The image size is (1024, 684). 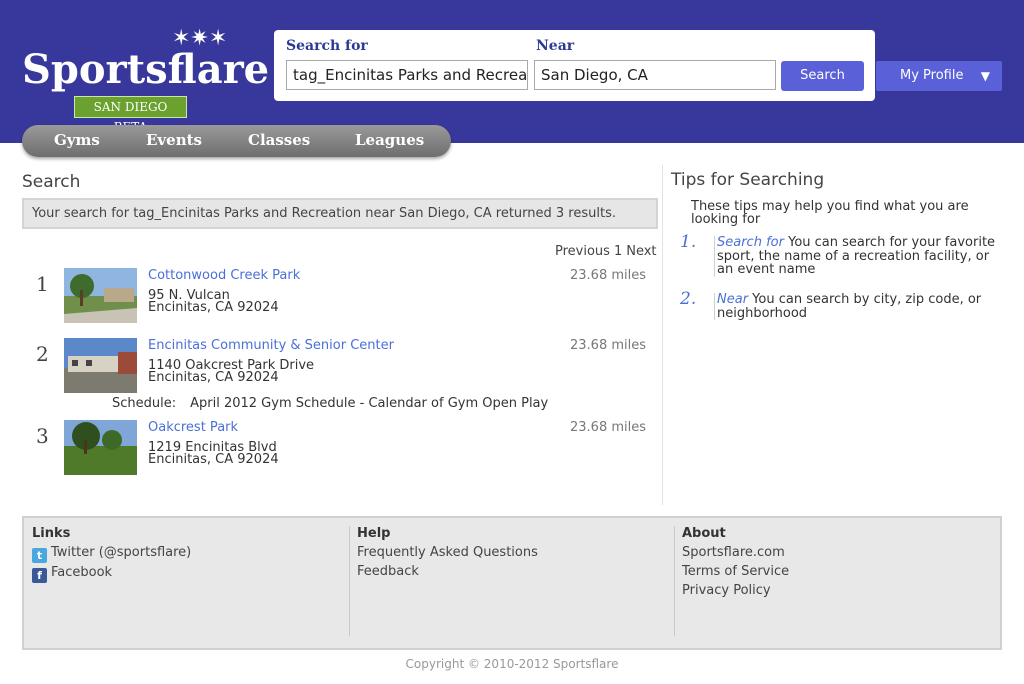 What do you see at coordinates (688, 242) in the screenshot?
I see `tip-number: 1.` at bounding box center [688, 242].